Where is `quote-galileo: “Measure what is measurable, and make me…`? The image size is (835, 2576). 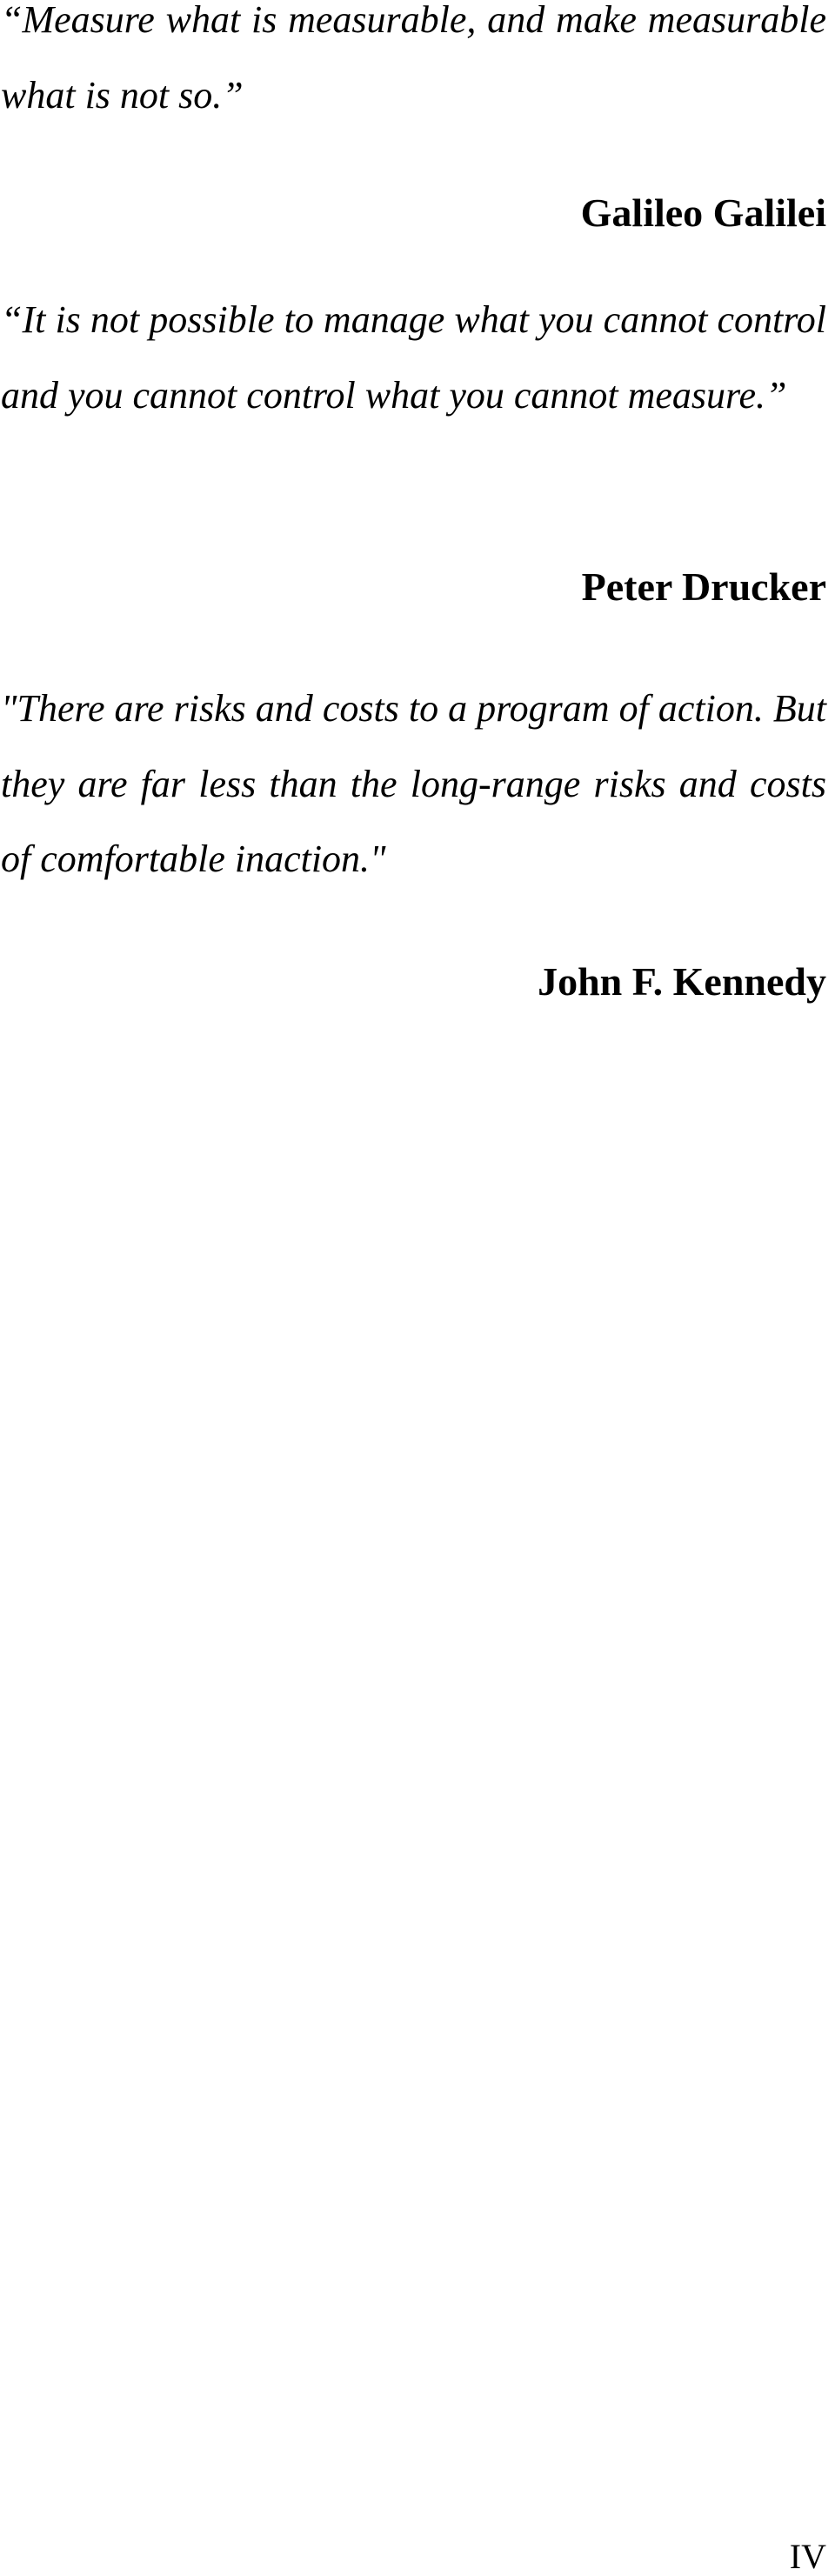 quote-galileo: “Measure what is measurable, and make me… is located at coordinates (413, 59).